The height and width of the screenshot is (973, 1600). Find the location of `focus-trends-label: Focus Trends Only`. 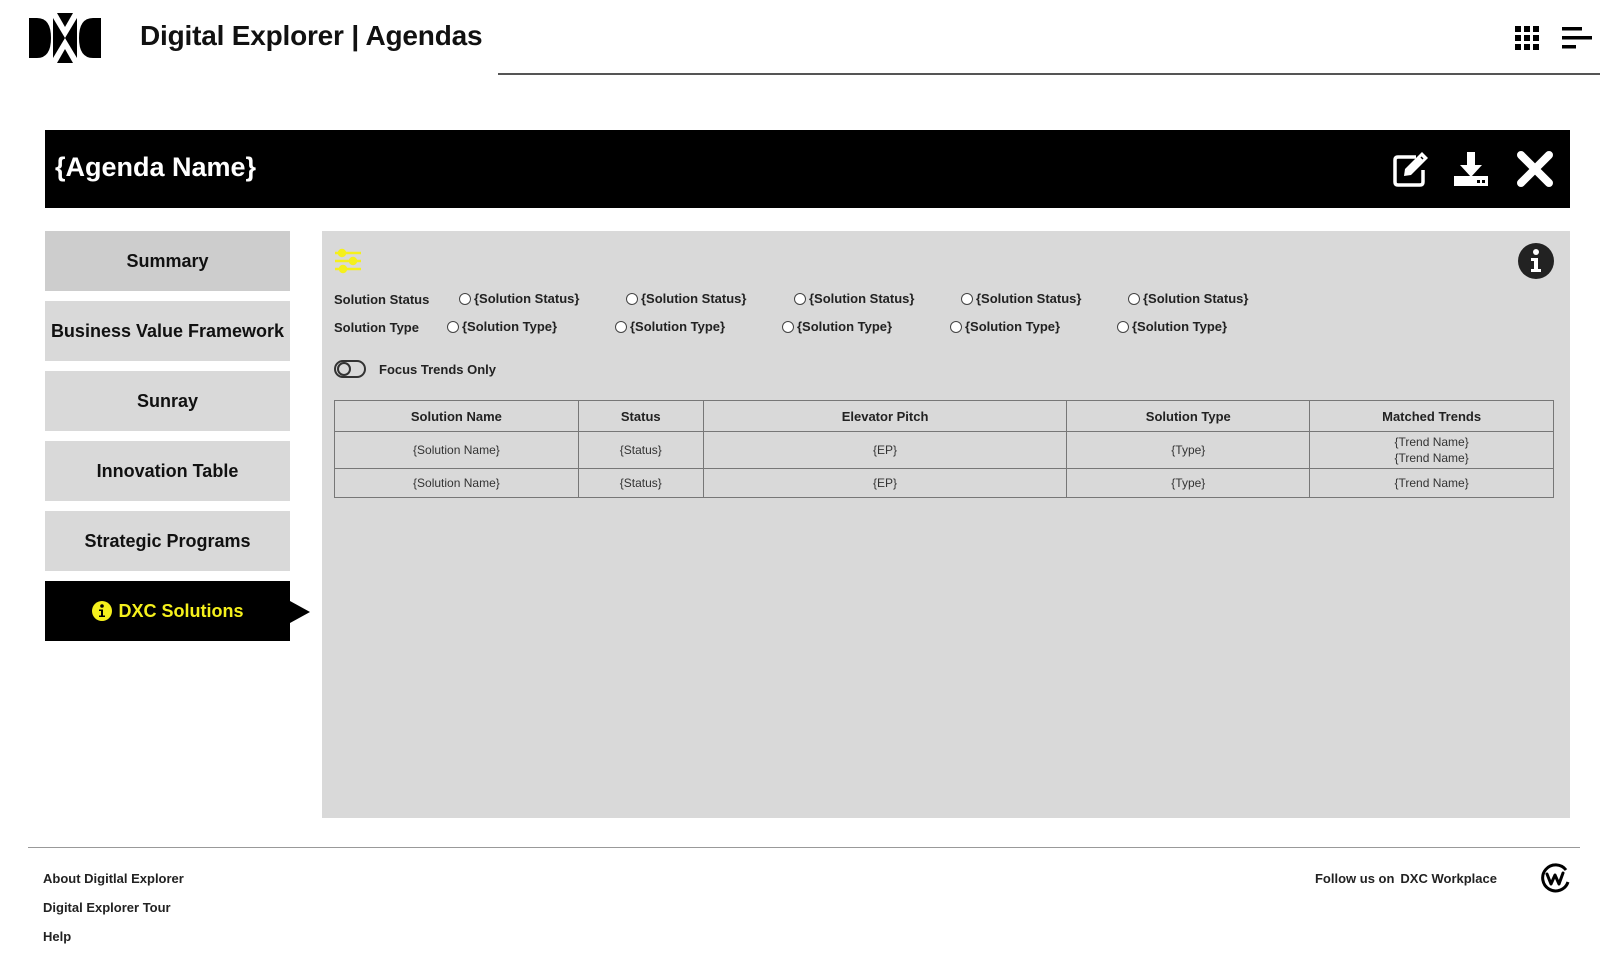

focus-trends-label: Focus Trends Only is located at coordinates (438, 369).